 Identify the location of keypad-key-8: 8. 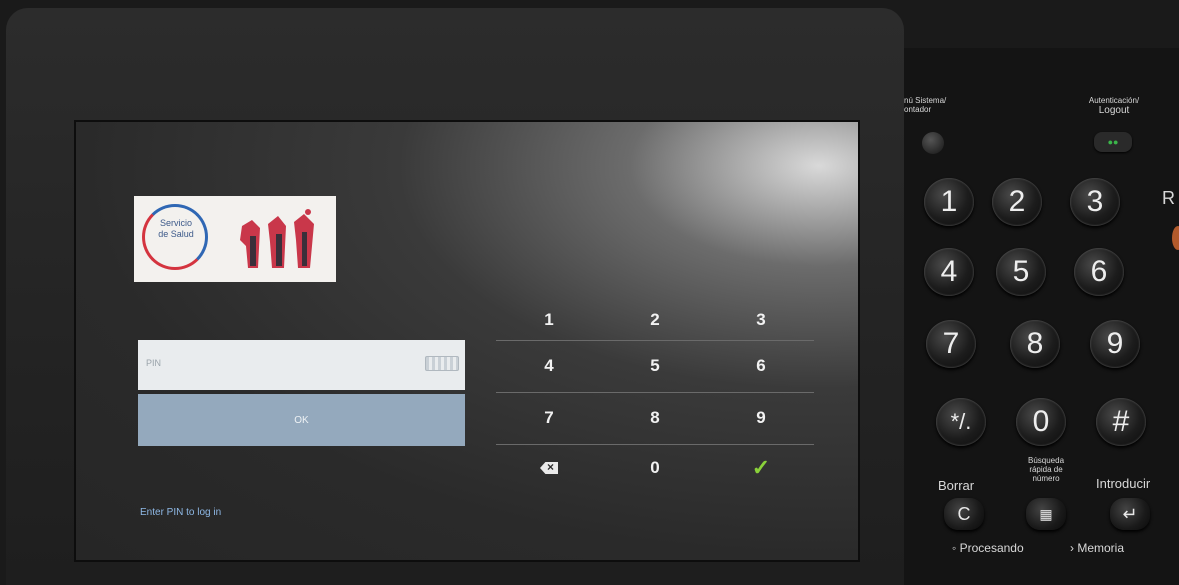
(655, 418).